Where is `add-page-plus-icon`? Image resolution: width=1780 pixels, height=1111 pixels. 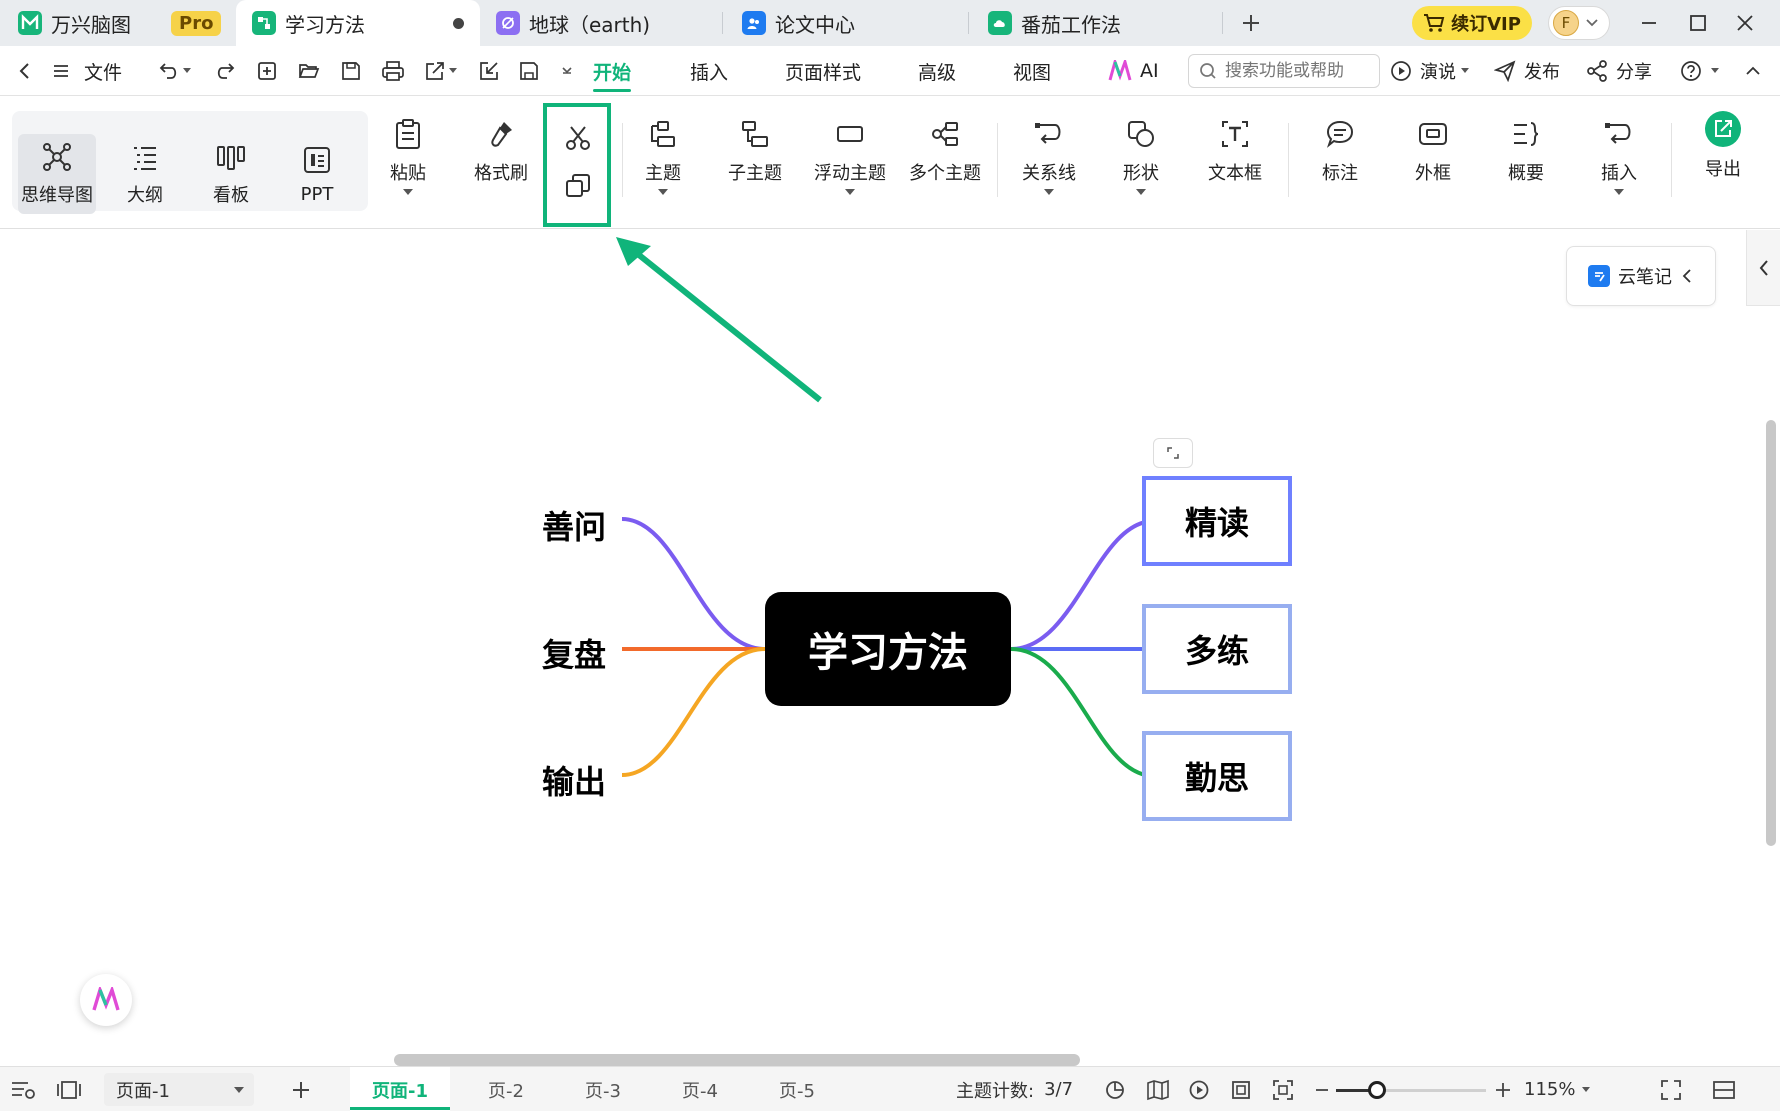
add-page-plus-icon is located at coordinates (301, 1089).